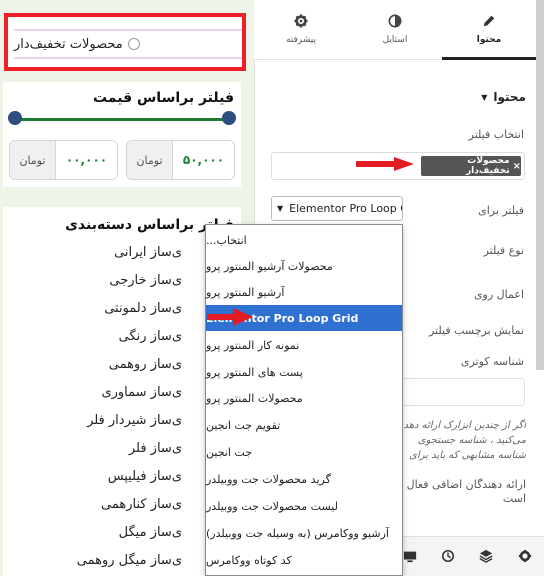 The width and height of the screenshot is (544, 576). What do you see at coordinates (145, 476) in the screenshot?
I see `category-item: ی‌ساز فیلیپس` at bounding box center [145, 476].